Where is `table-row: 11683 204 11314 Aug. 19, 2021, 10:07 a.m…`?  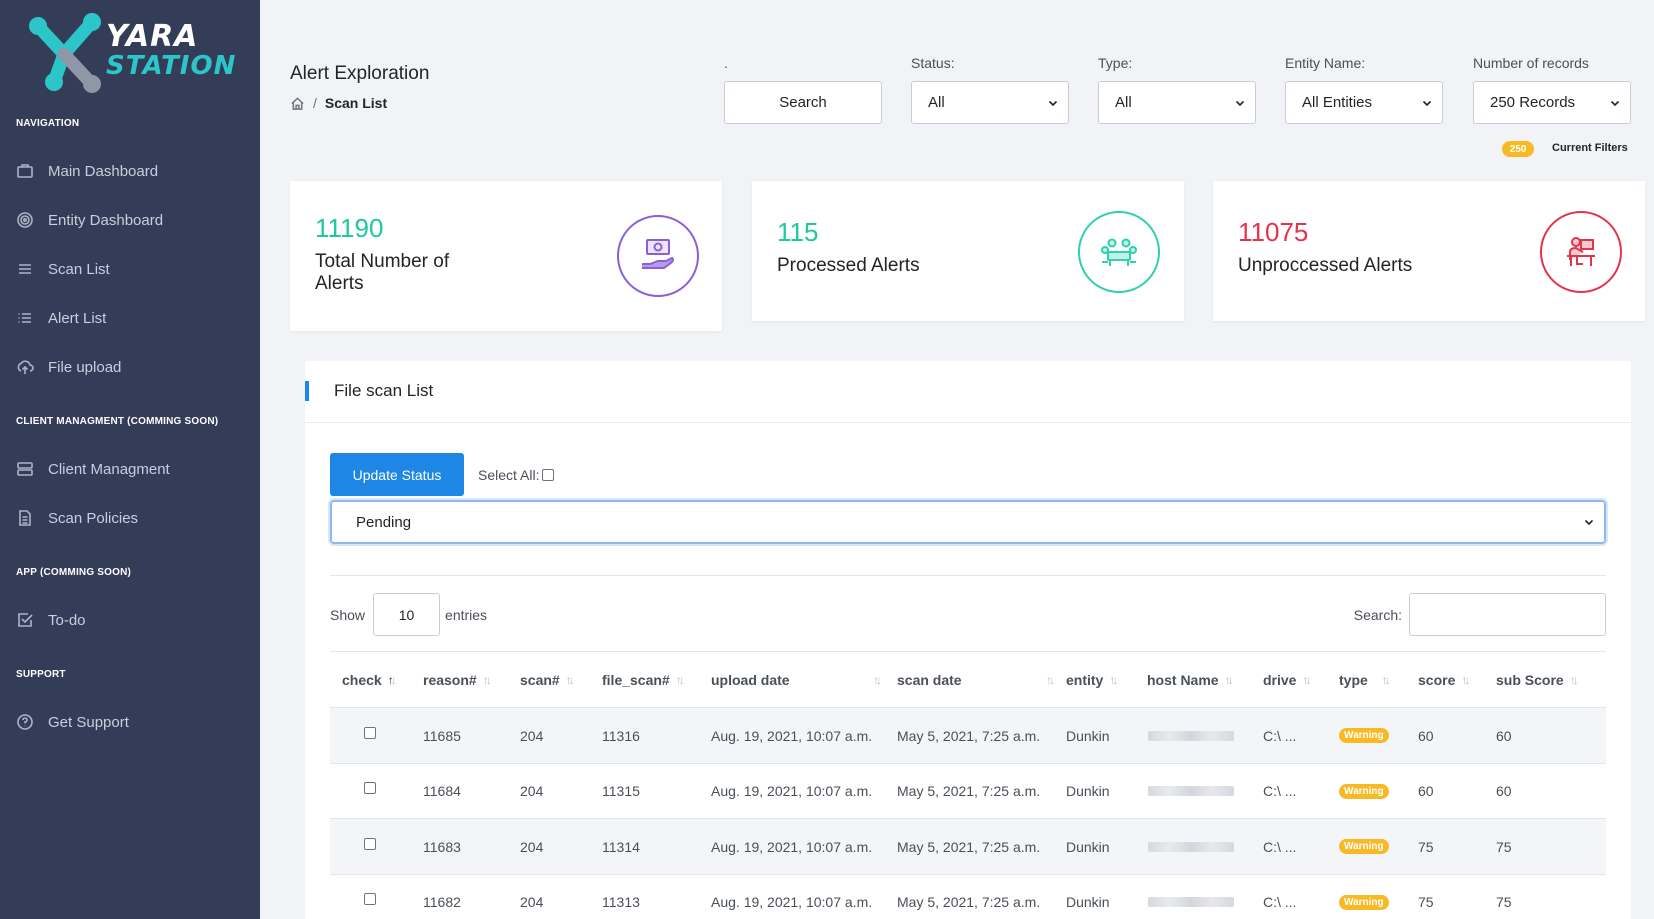 table-row: 11683 204 11314 Aug. 19, 2021, 10:07 a.m… is located at coordinates (968, 847).